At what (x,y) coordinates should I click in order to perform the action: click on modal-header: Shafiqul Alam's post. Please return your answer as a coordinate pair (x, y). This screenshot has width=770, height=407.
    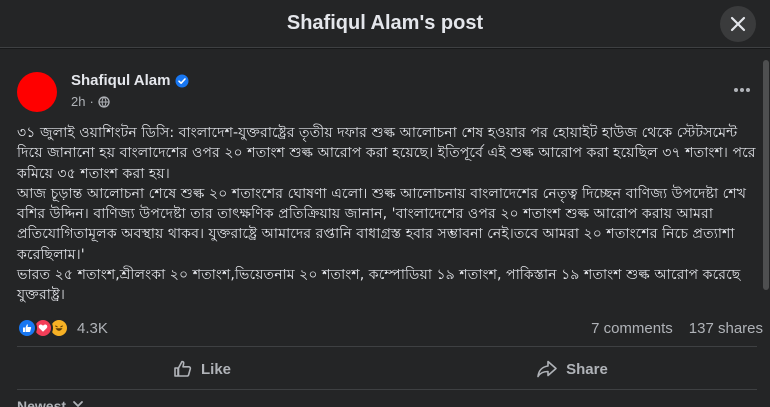
    Looking at the image, I should click on (385, 24).